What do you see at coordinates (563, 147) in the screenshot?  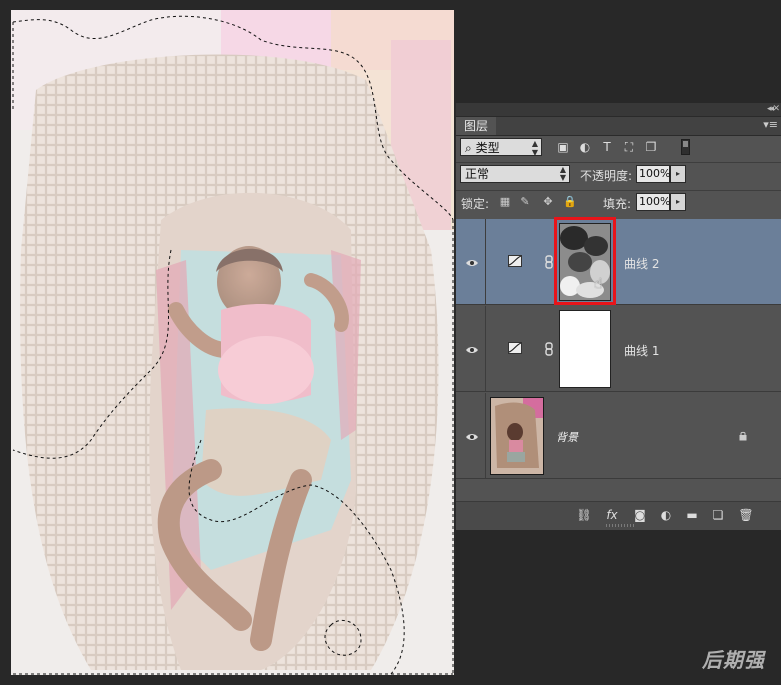 I see `pixel-filter-icon: ▣` at bounding box center [563, 147].